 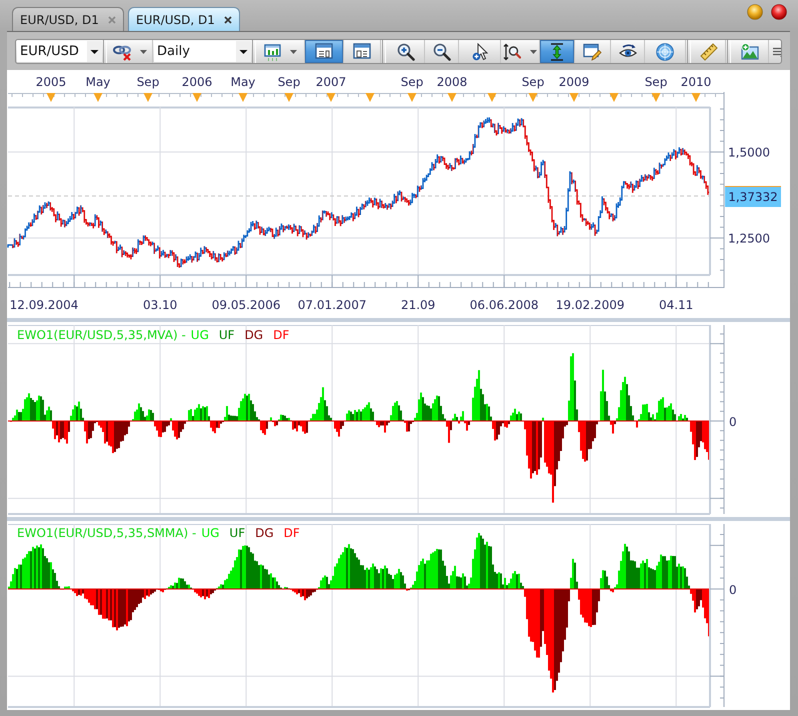 I want to click on minimize-icon, so click(x=755, y=12).